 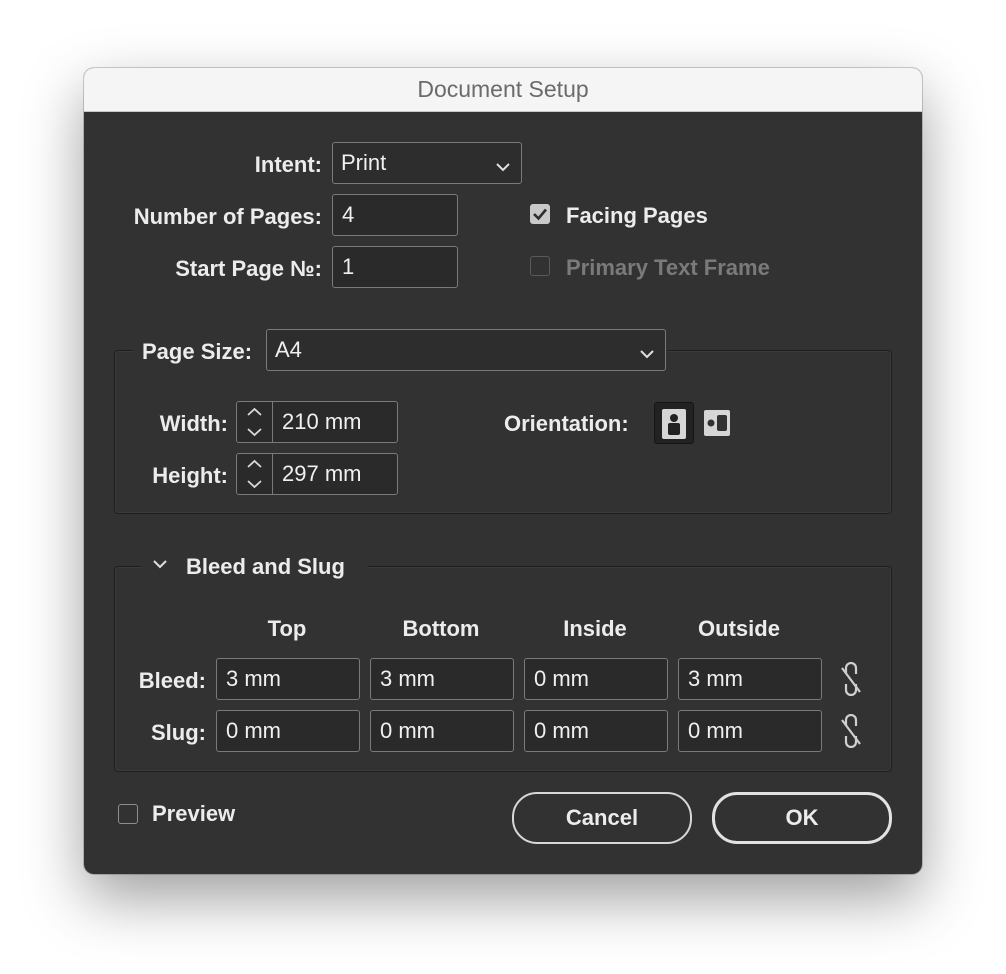 I want to click on column-header-top: Top, so click(x=287, y=628).